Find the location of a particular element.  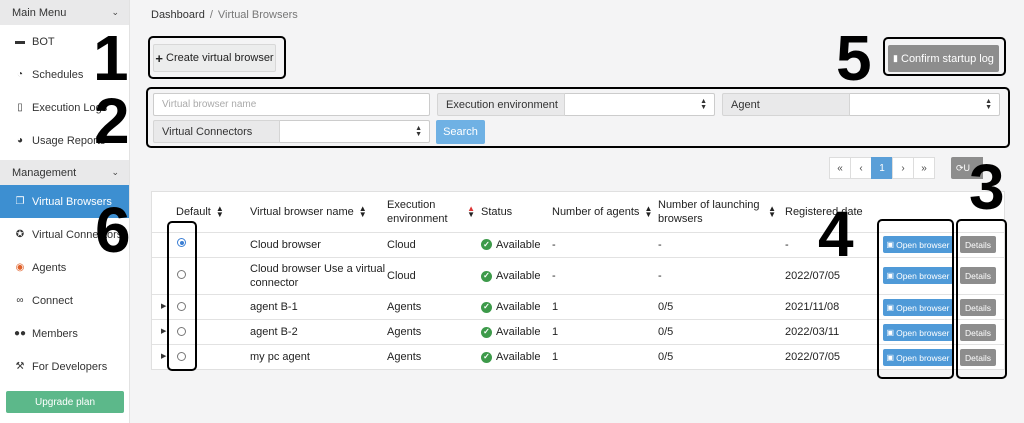

first-page-button: « is located at coordinates (840, 168).